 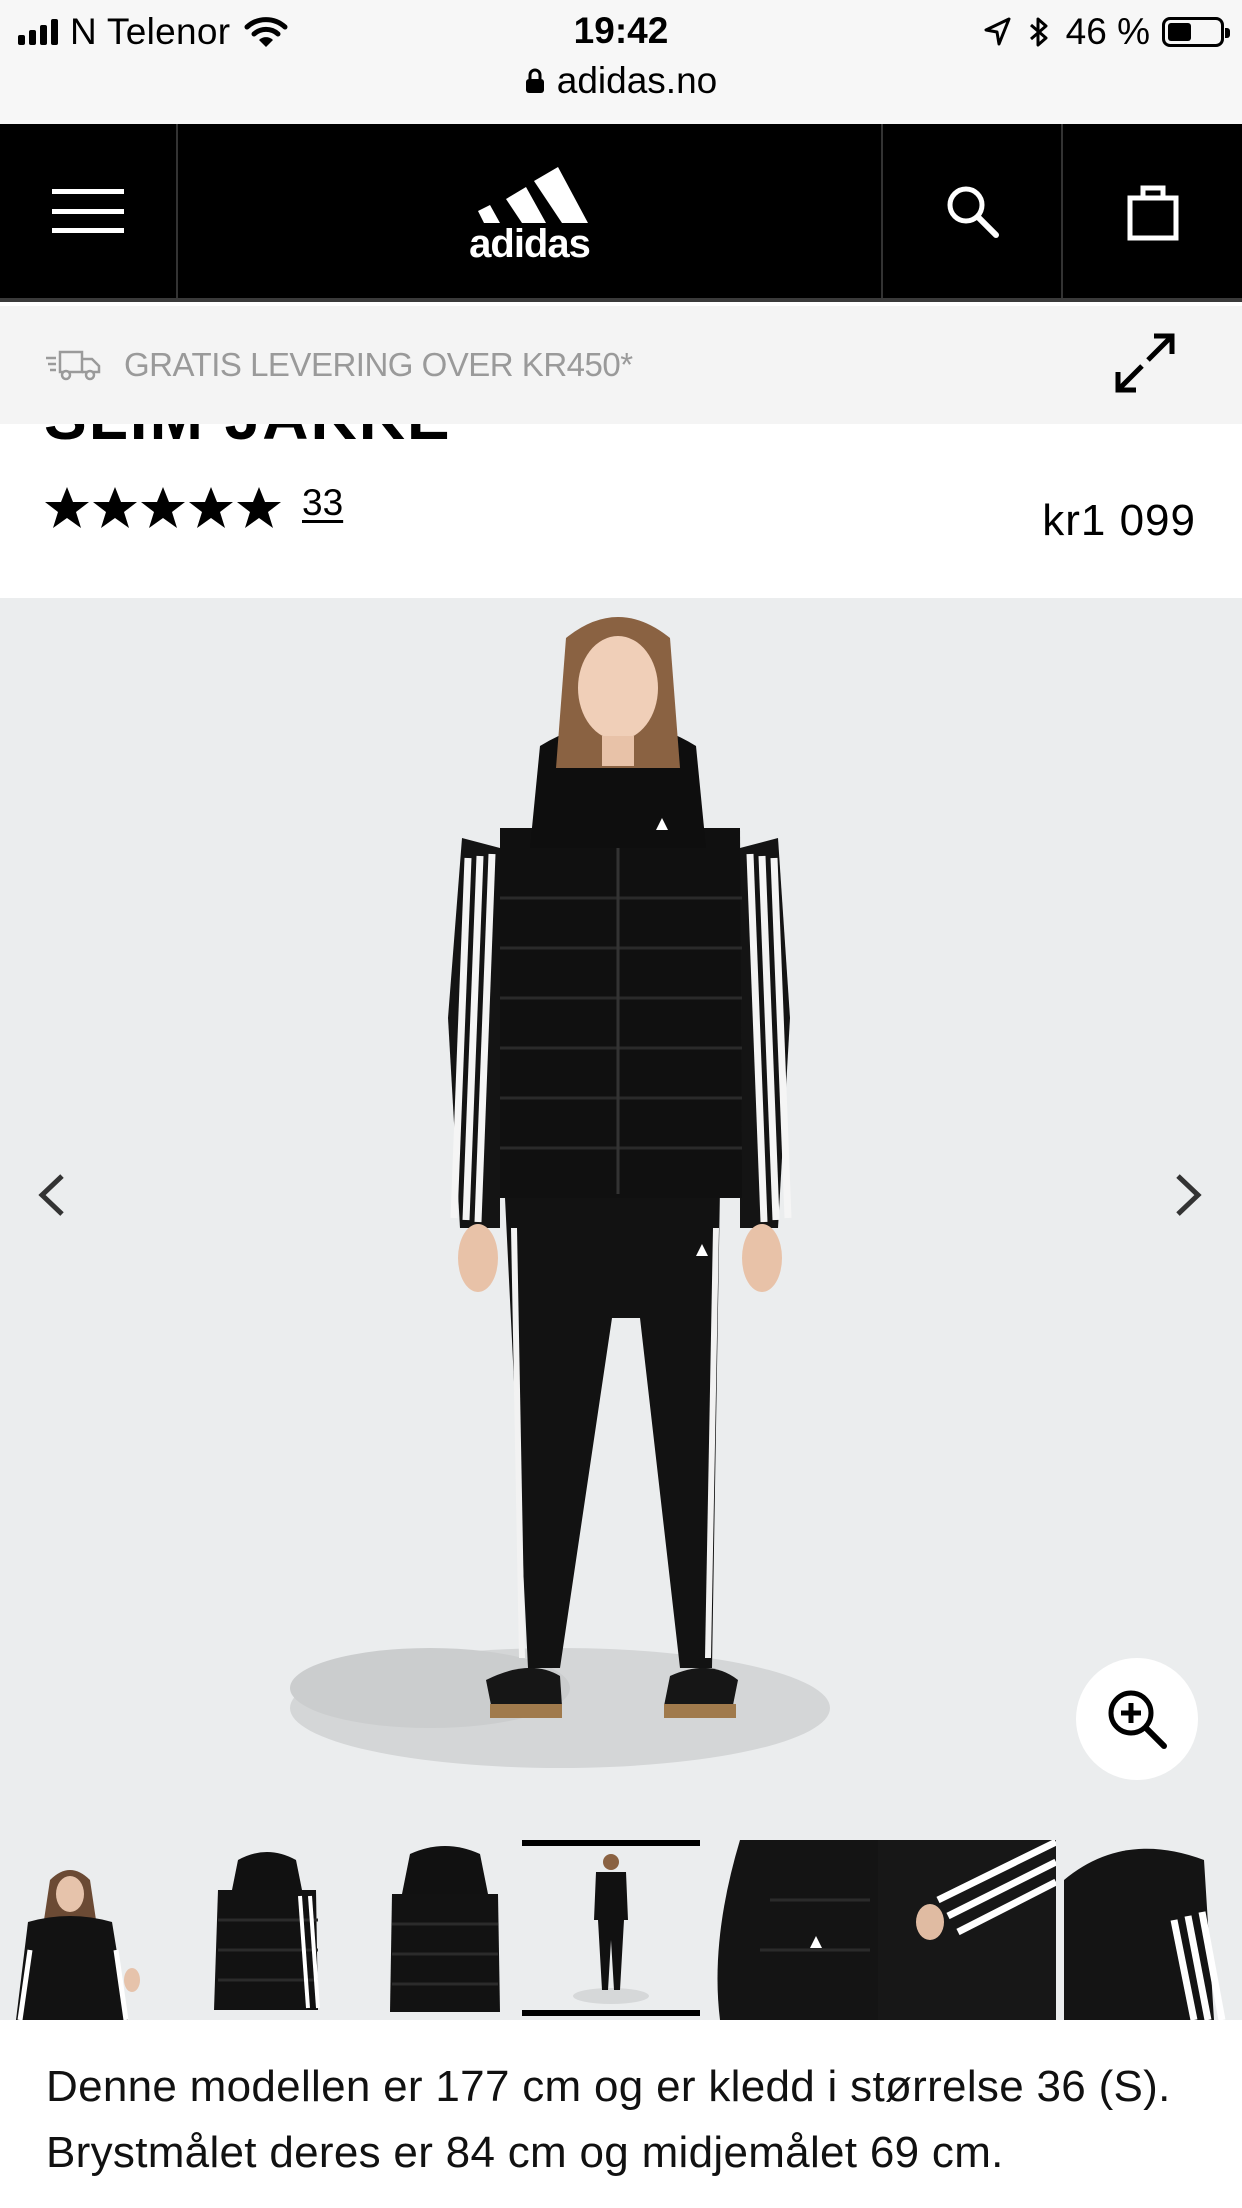 I want to click on expand-icon, so click(x=1145, y=363).